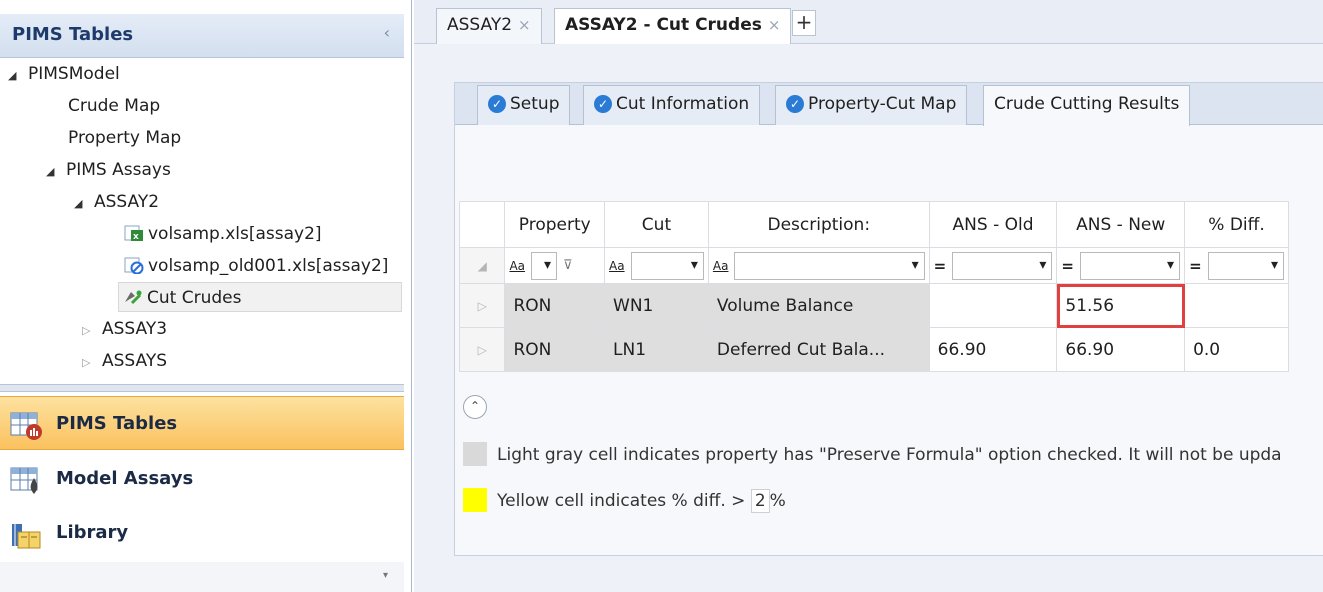 The width and height of the screenshot is (1323, 592). What do you see at coordinates (268, 266) in the screenshot?
I see `tree-item-label: volsamp_old001.xls[assay2]` at bounding box center [268, 266].